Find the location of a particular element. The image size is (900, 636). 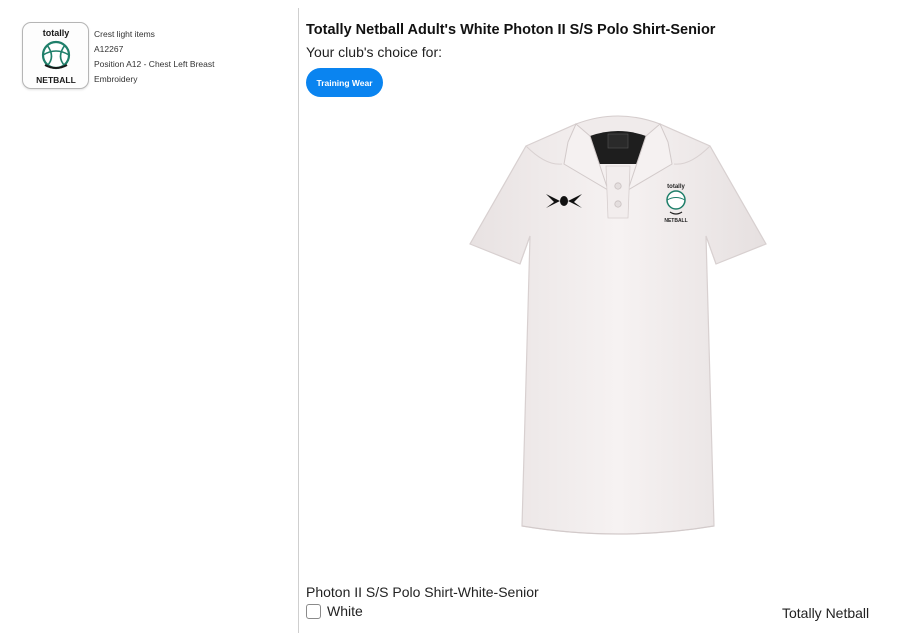

logo-text-top: totally is located at coordinates (56, 33).